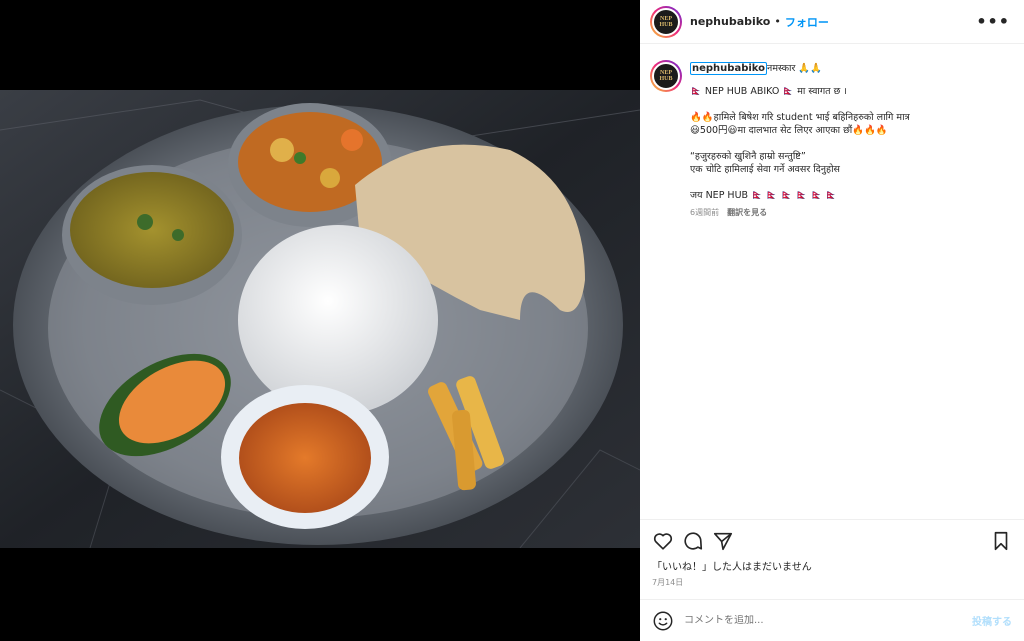  I want to click on caption-avatar: NEP HUB, so click(666, 76).